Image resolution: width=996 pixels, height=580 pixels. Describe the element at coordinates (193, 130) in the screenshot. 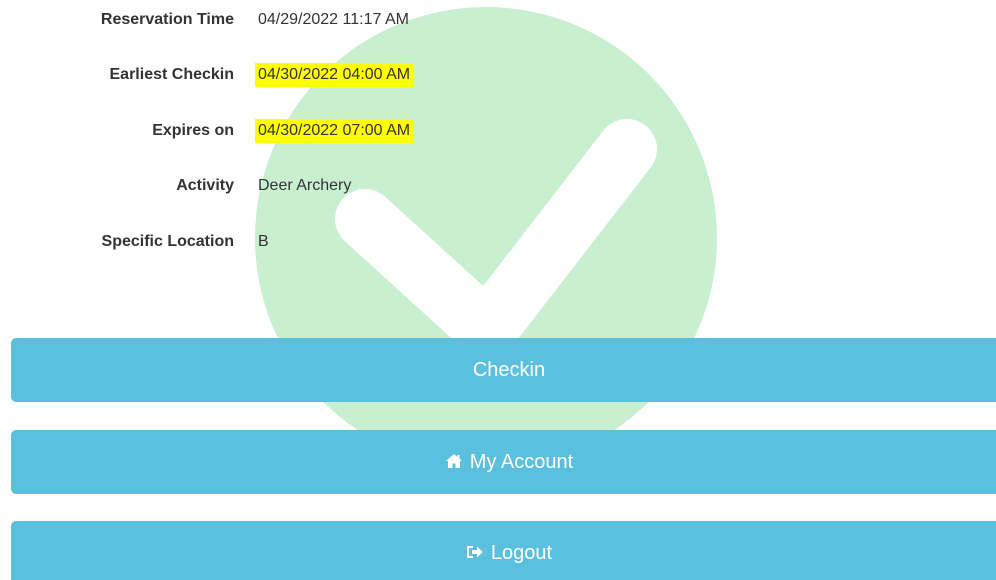

I see `detail-label: Expires on` at that location.